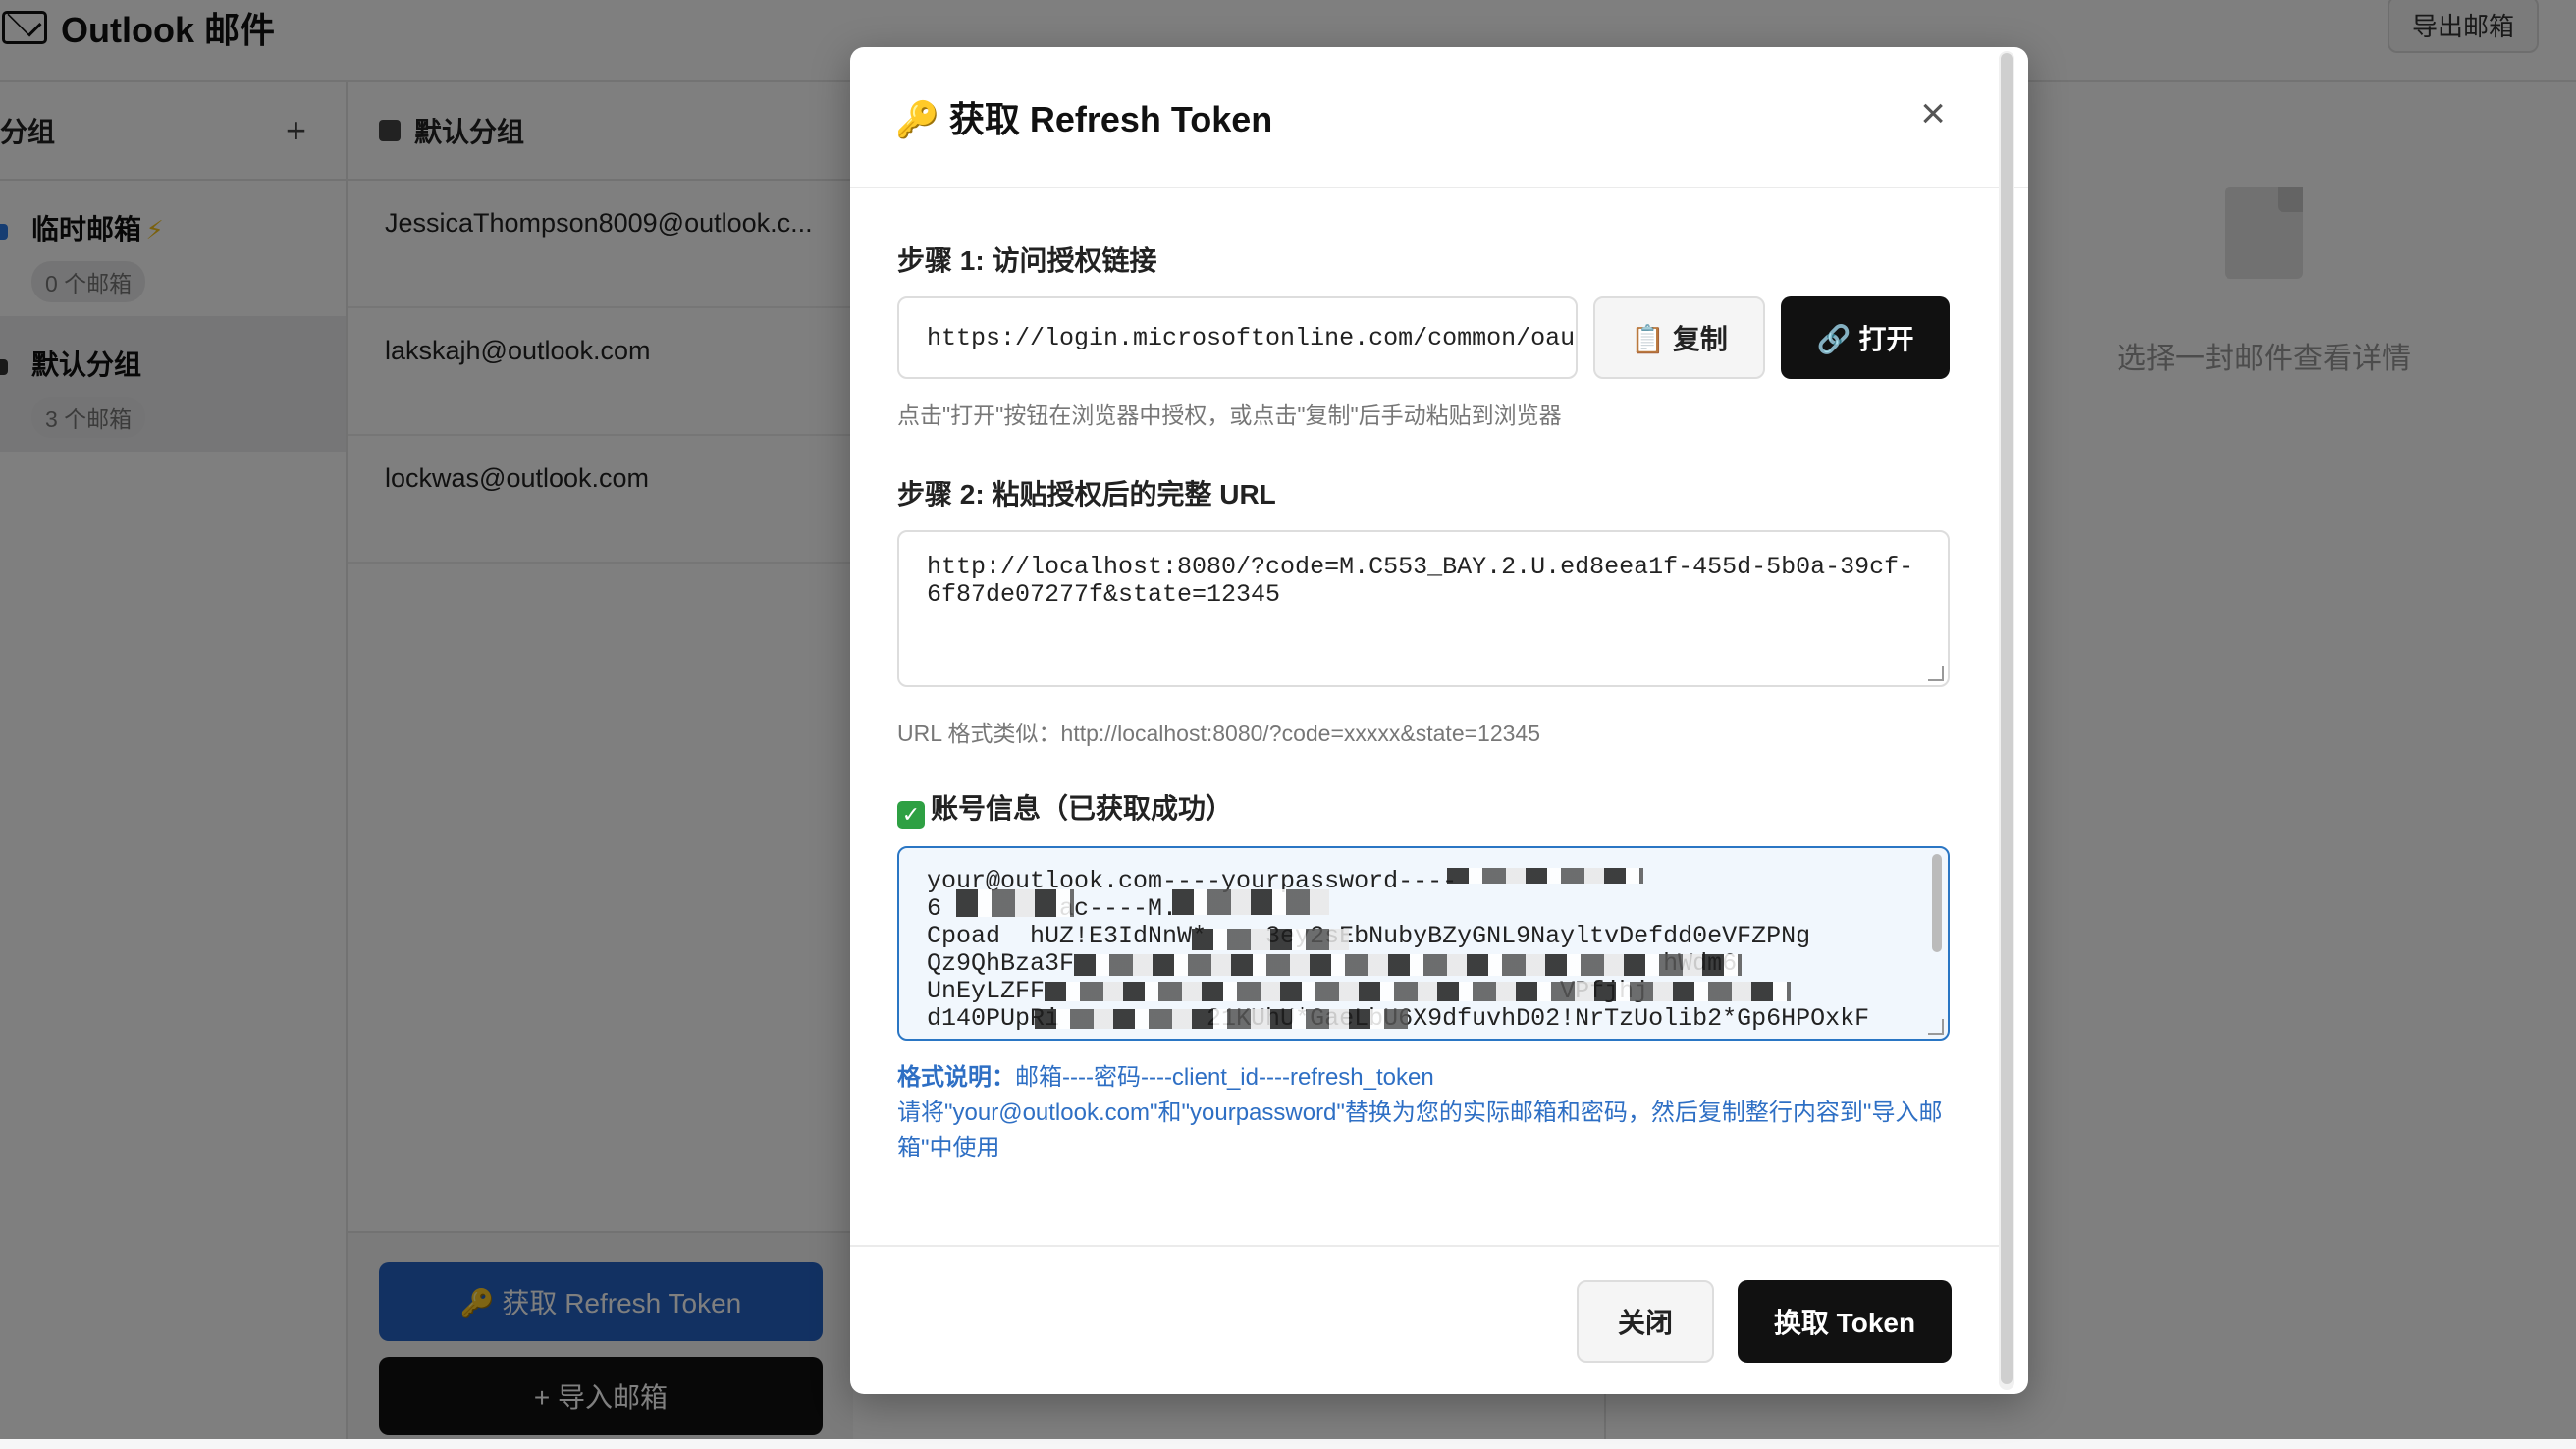  Describe the element at coordinates (1679, 337) in the screenshot. I see `copy-button: 📋 复制` at that location.